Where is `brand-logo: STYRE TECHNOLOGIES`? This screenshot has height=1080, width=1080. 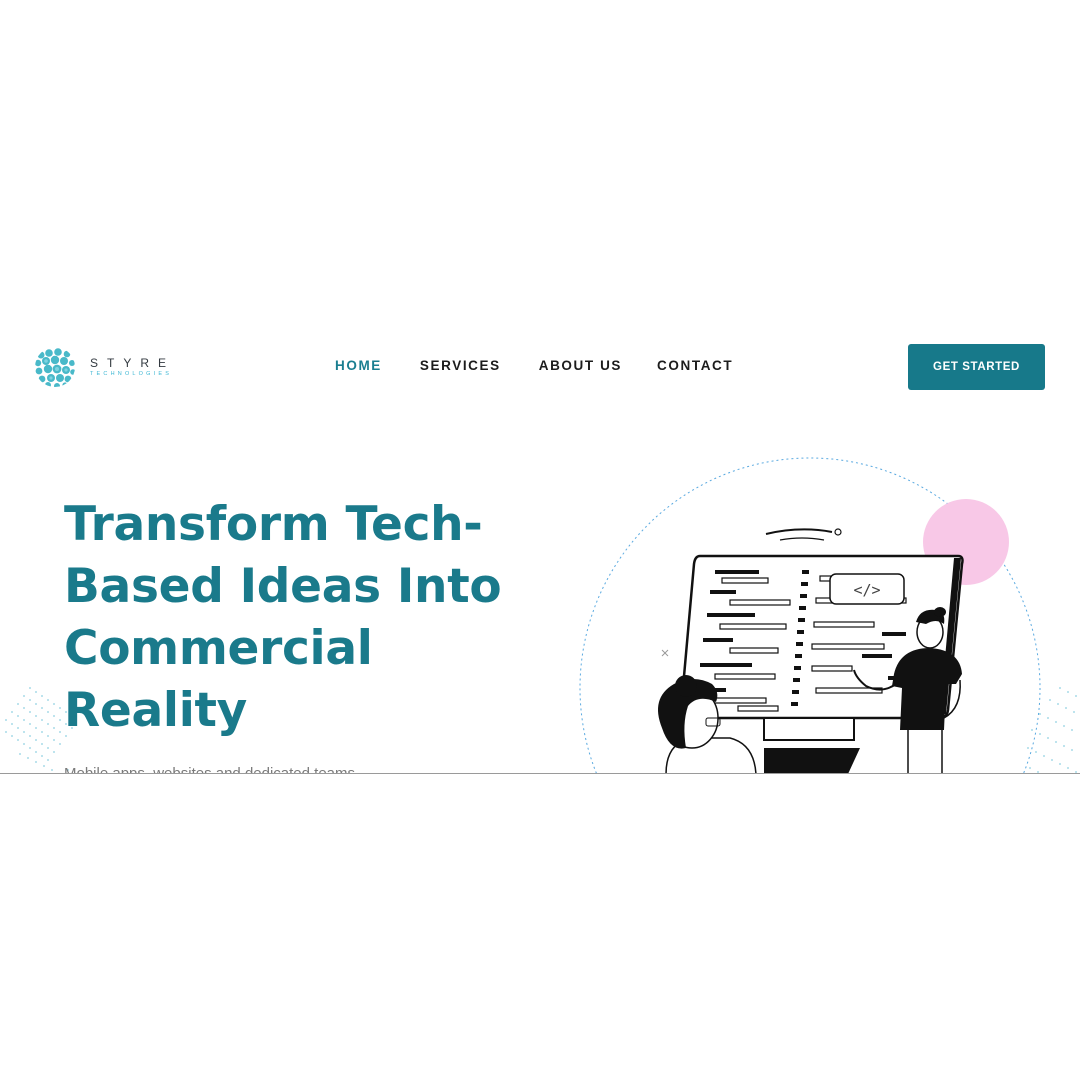
brand-logo: STYRE TECHNOLOGIES is located at coordinates (104, 367).